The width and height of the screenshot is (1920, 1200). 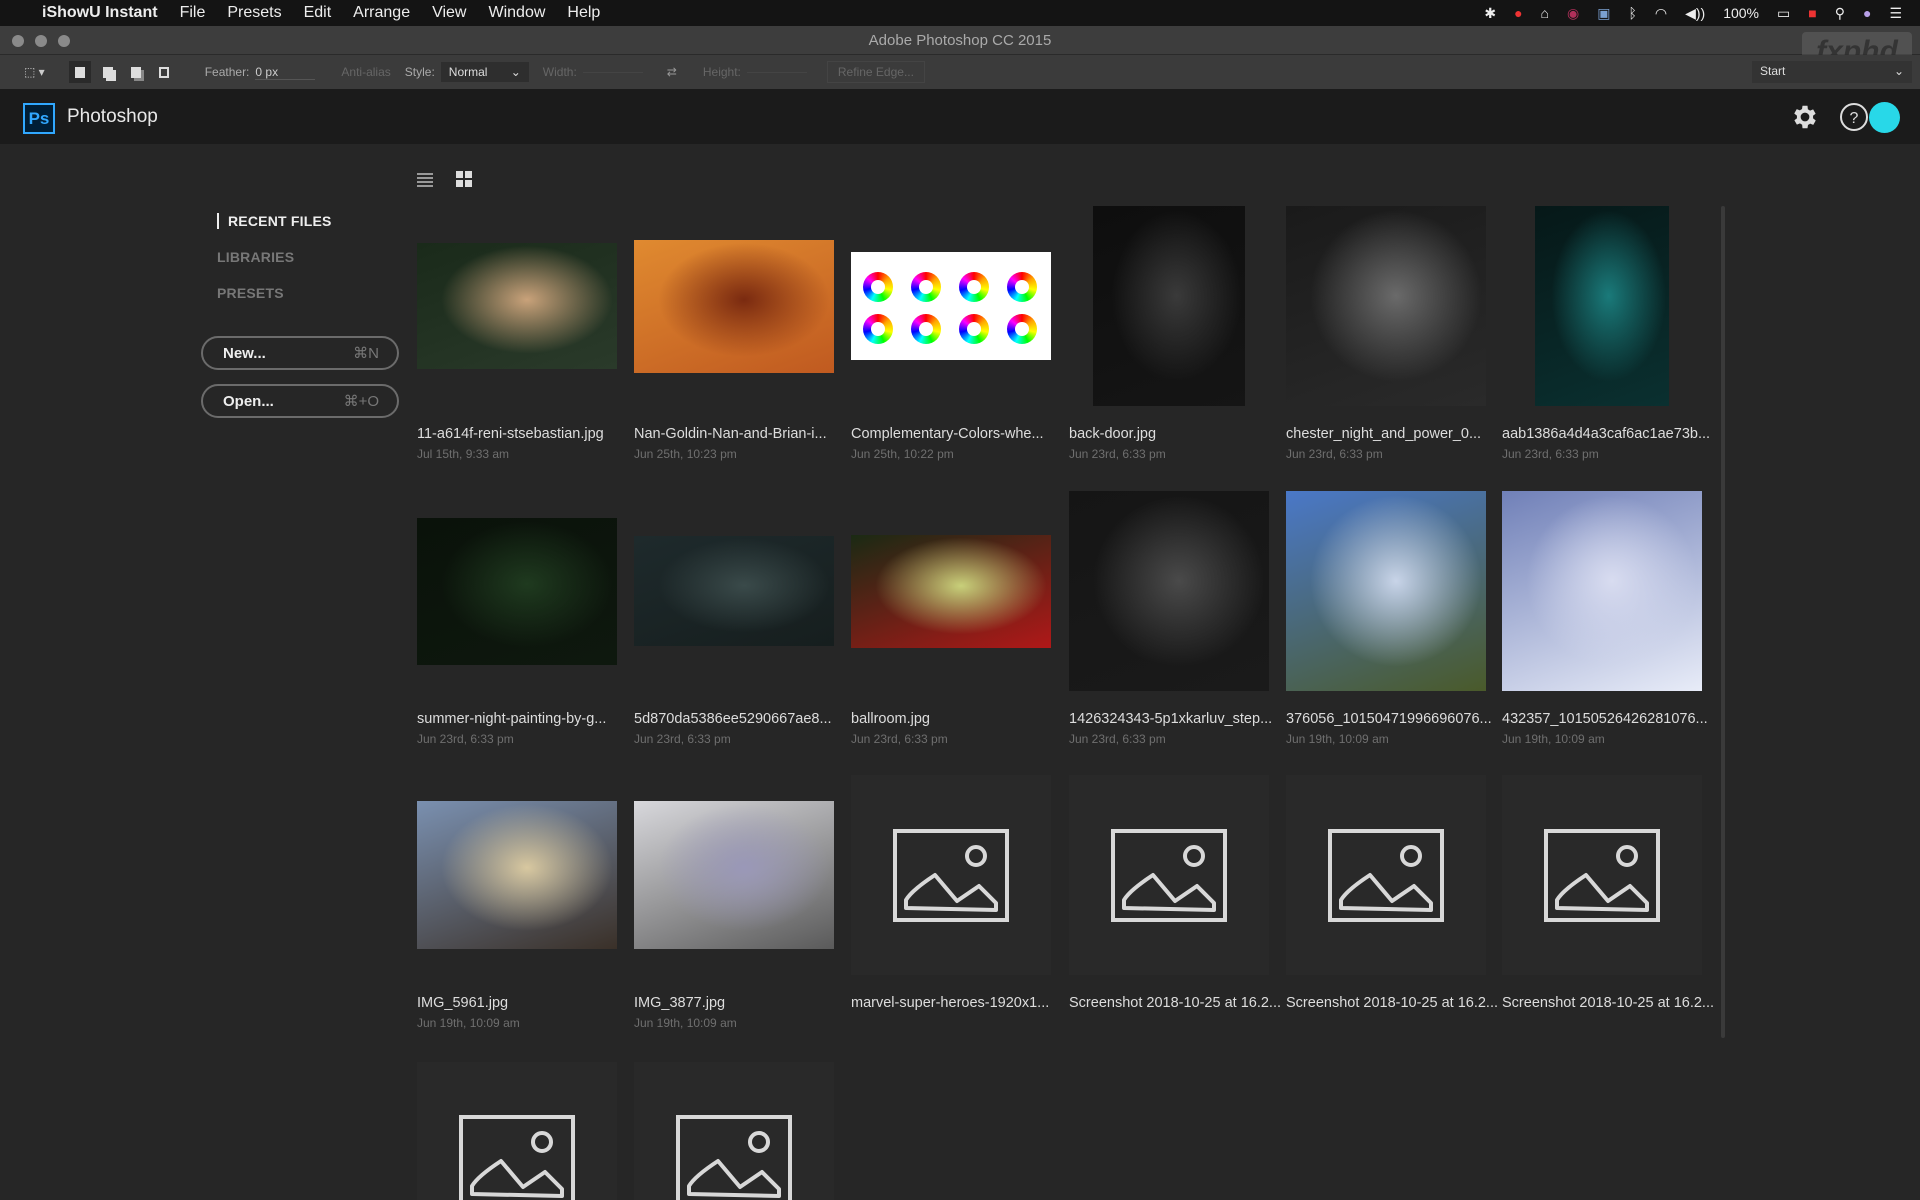 I want to click on menu-edit: Edit, so click(x=318, y=13).